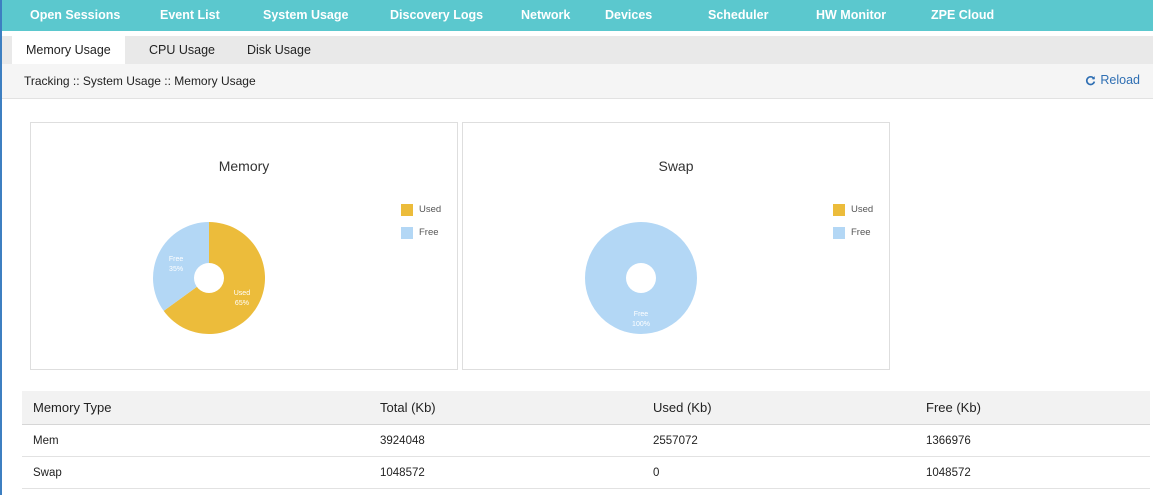 The image size is (1153, 495). What do you see at coordinates (279, 50) in the screenshot?
I see `tab-disk-usage: Disk Usage` at bounding box center [279, 50].